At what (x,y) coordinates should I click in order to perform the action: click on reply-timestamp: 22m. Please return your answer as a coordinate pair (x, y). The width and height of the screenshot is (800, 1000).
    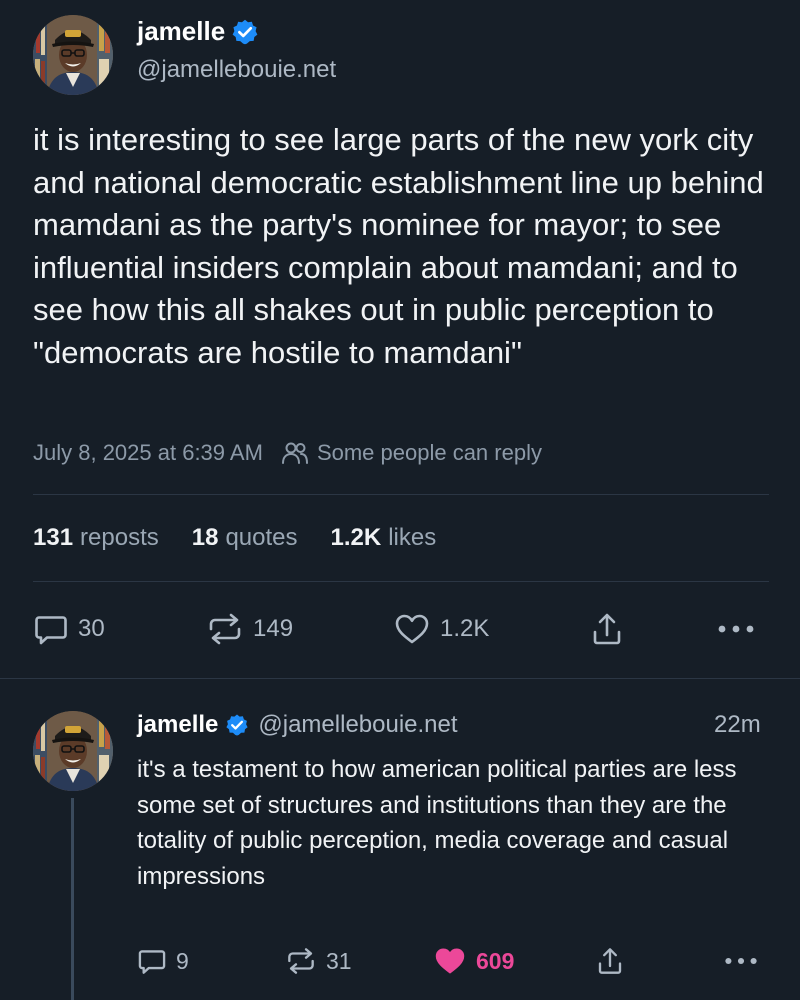
    Looking at the image, I should click on (737, 725).